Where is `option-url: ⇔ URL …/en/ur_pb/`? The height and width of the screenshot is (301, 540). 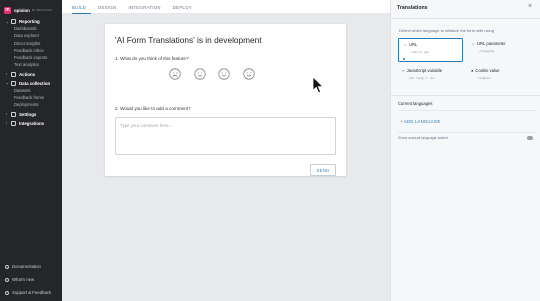 option-url: ⇔ URL …/en/ur_pb/ is located at coordinates (430, 50).